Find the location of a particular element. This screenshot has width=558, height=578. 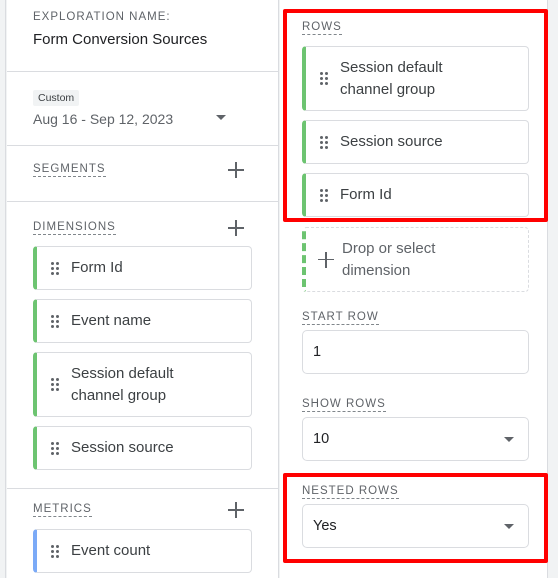

show-rows-select: 10 is located at coordinates (415, 439).